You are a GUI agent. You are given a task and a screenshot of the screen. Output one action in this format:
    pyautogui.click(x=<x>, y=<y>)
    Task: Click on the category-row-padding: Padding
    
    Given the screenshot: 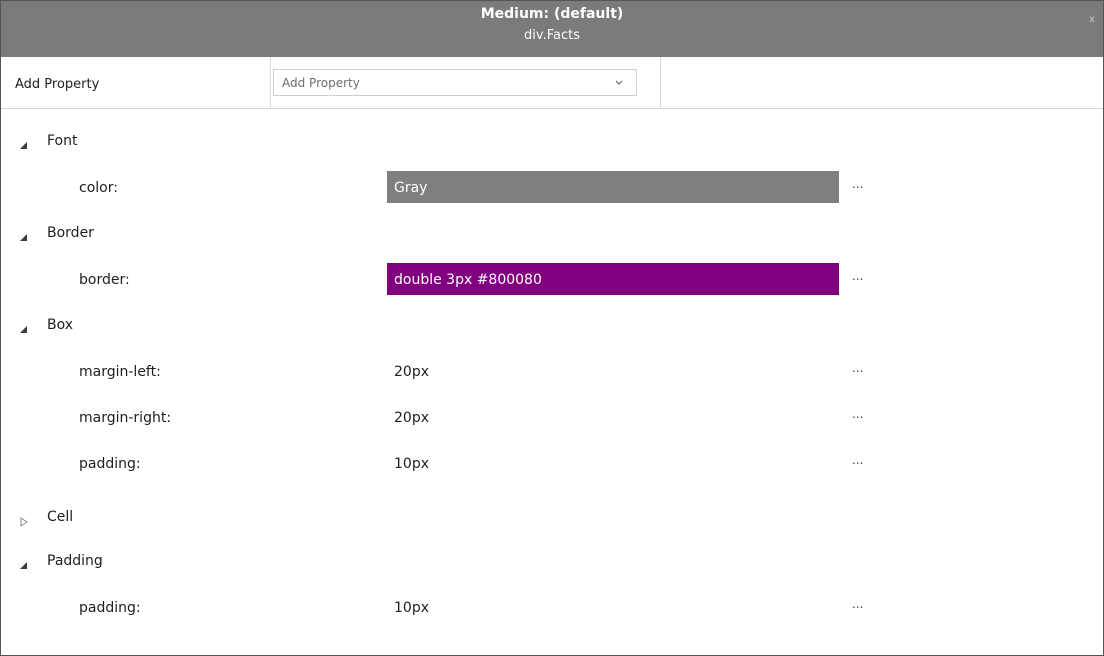 What is the action you would take?
    pyautogui.click(x=552, y=562)
    